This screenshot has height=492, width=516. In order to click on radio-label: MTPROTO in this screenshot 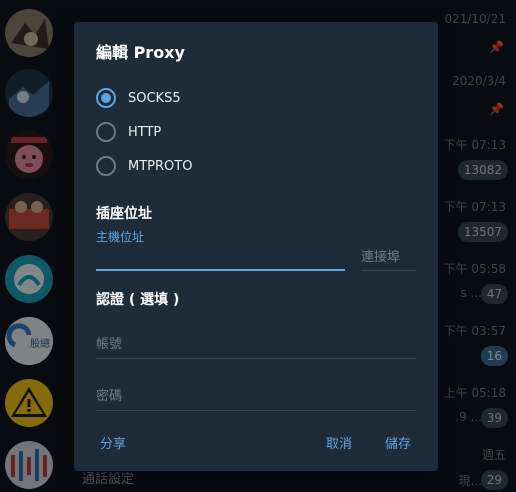, I will do `click(160, 166)`.